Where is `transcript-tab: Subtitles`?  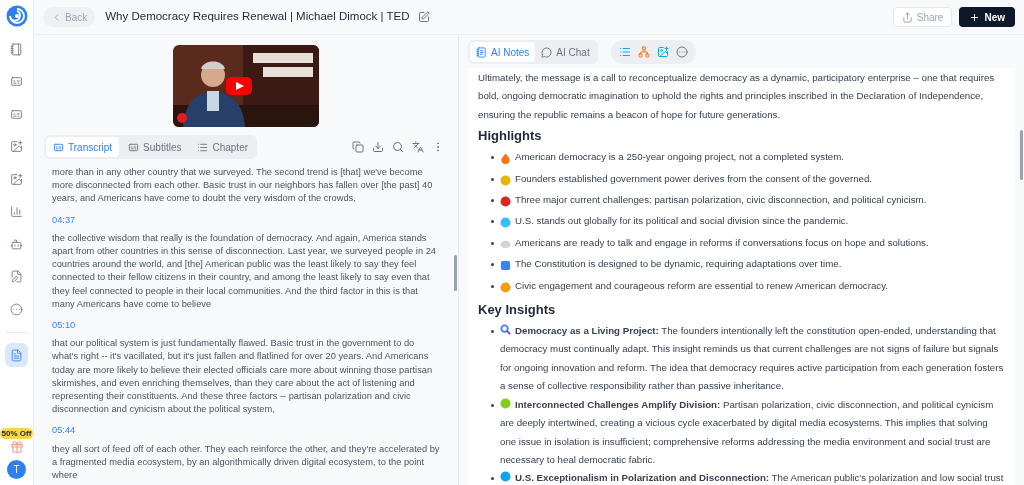 transcript-tab: Subtitles is located at coordinates (155, 147).